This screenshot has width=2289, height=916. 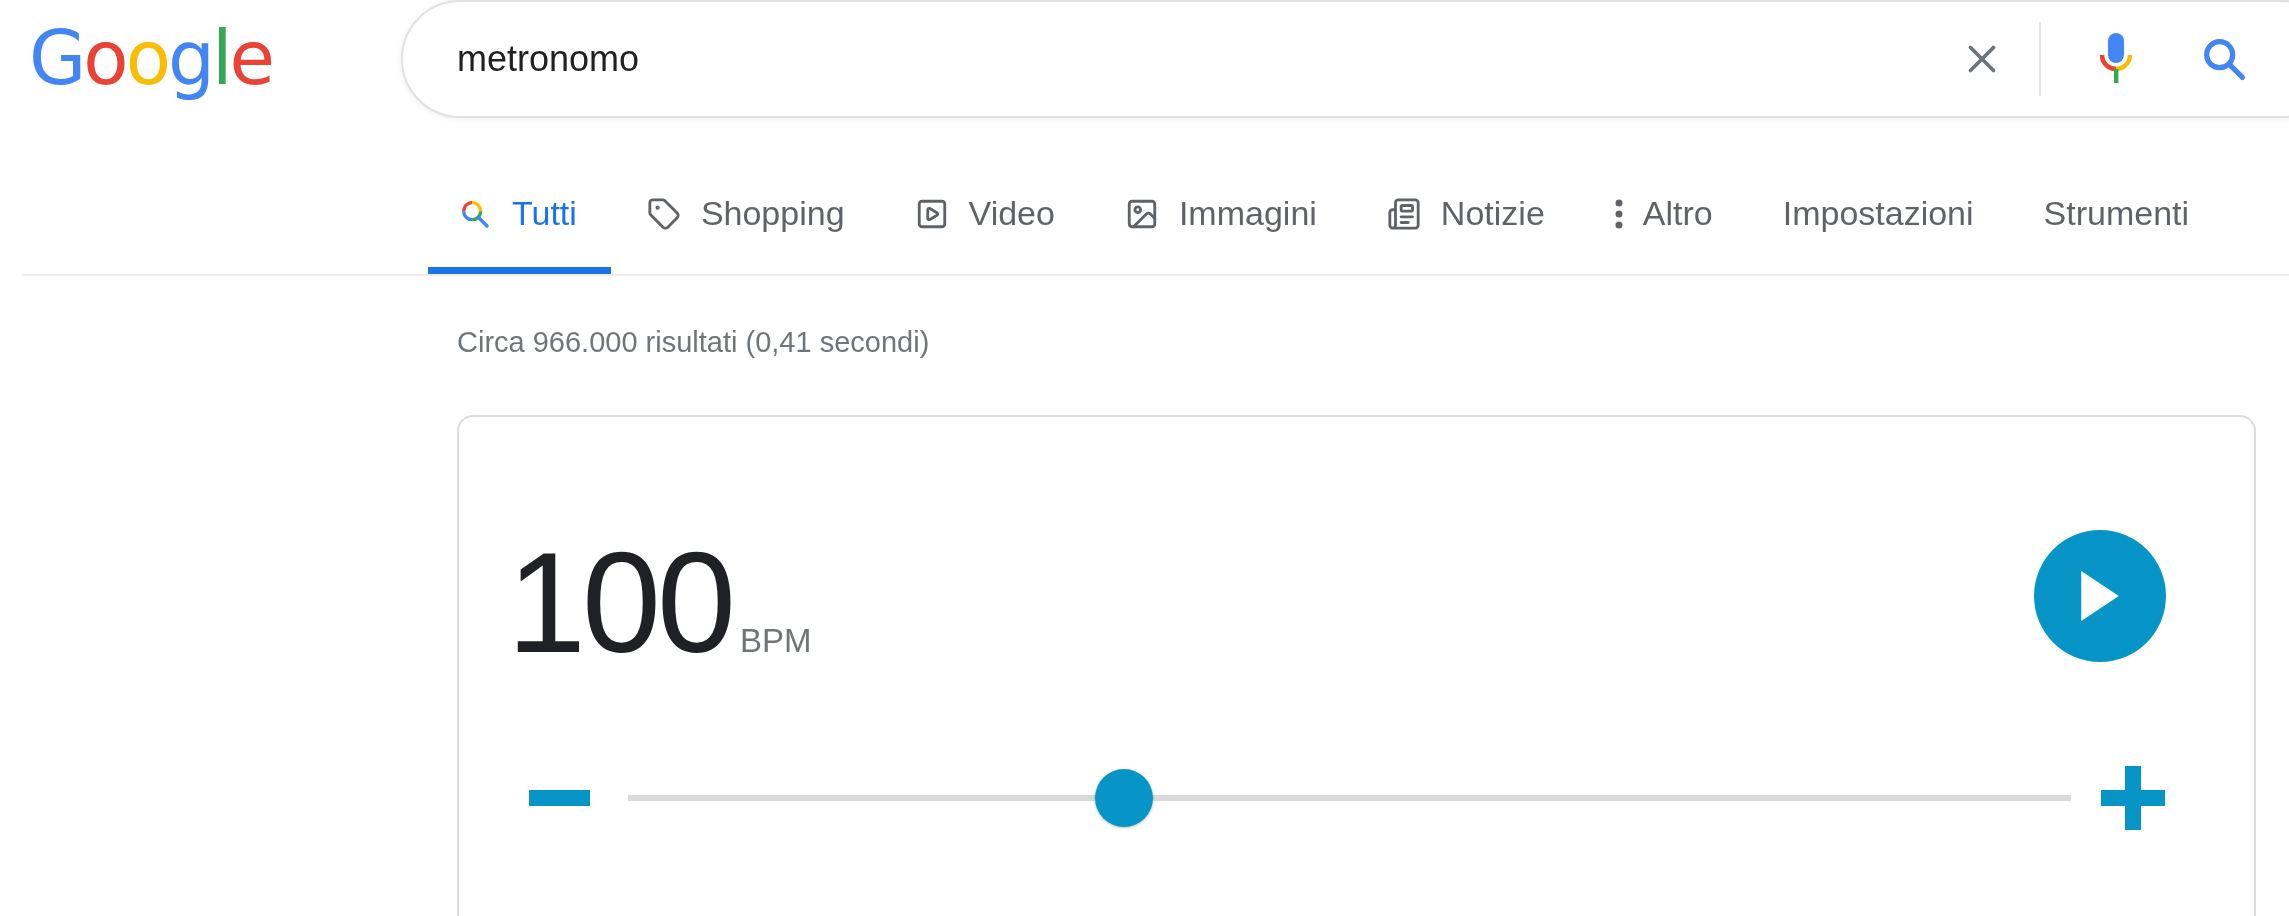 I want to click on nav-tab: Tutti, so click(x=519, y=217).